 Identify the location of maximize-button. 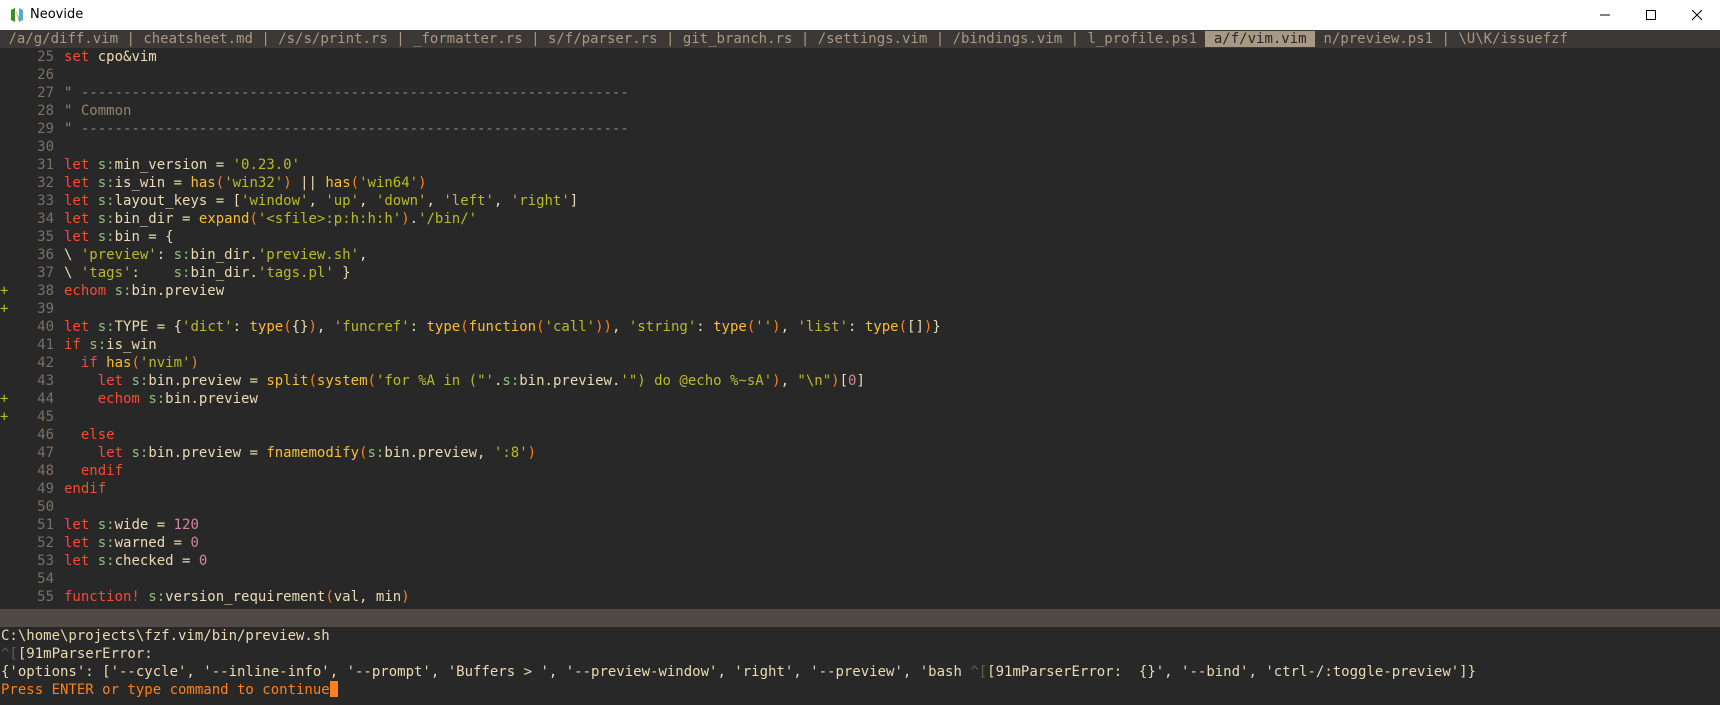
(1651, 15).